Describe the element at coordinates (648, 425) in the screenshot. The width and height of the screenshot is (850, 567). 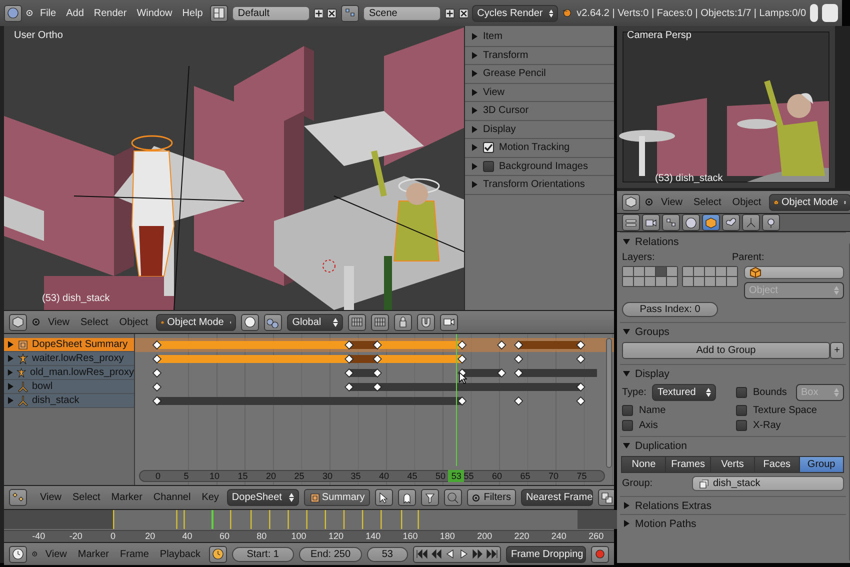
I see `checkbox-label: Axis` at that location.